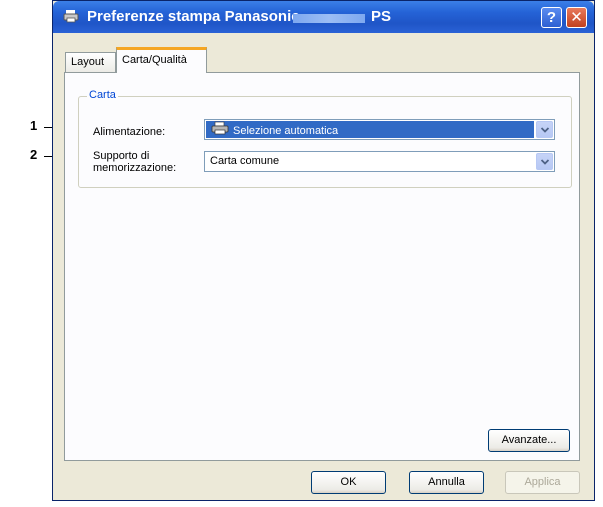 The image size is (603, 507). I want to click on cancel-button: Annulla, so click(446, 482).